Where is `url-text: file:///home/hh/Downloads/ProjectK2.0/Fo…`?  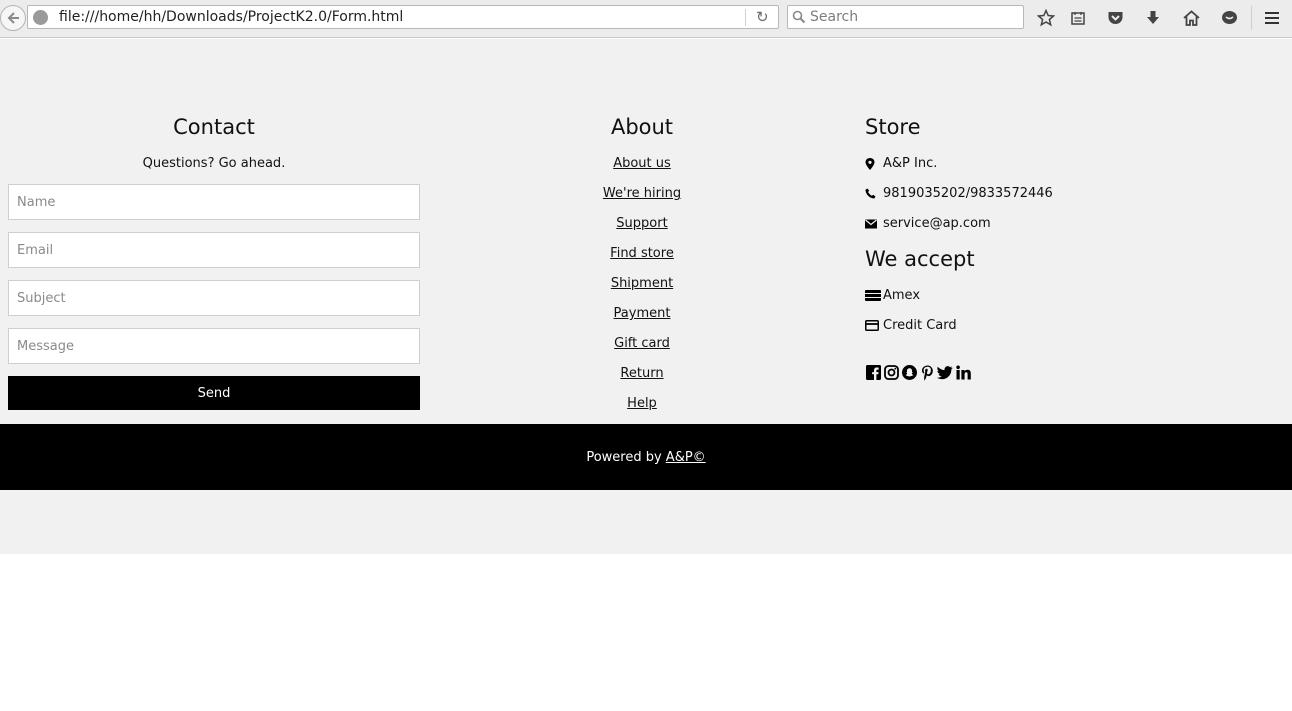
url-text: file:///home/hh/Downloads/ProjectK2.0/Fo… is located at coordinates (231, 17).